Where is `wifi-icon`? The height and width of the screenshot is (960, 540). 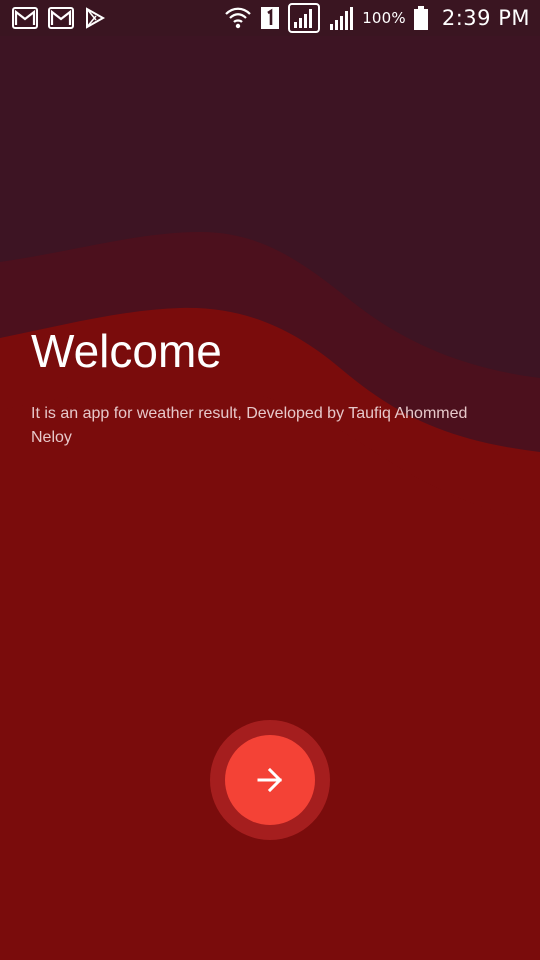 wifi-icon is located at coordinates (238, 18).